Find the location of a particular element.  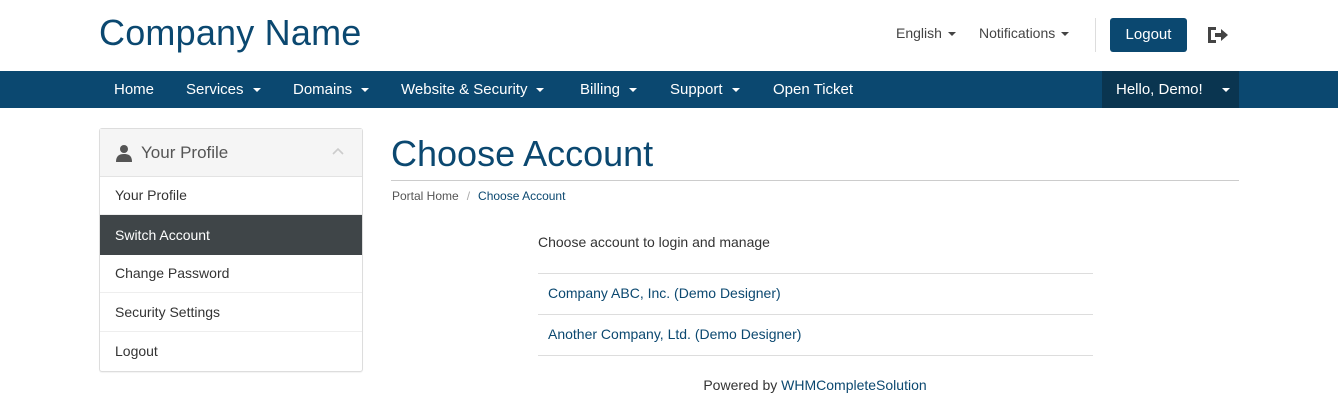

sign-out-icon is located at coordinates (1217, 35).